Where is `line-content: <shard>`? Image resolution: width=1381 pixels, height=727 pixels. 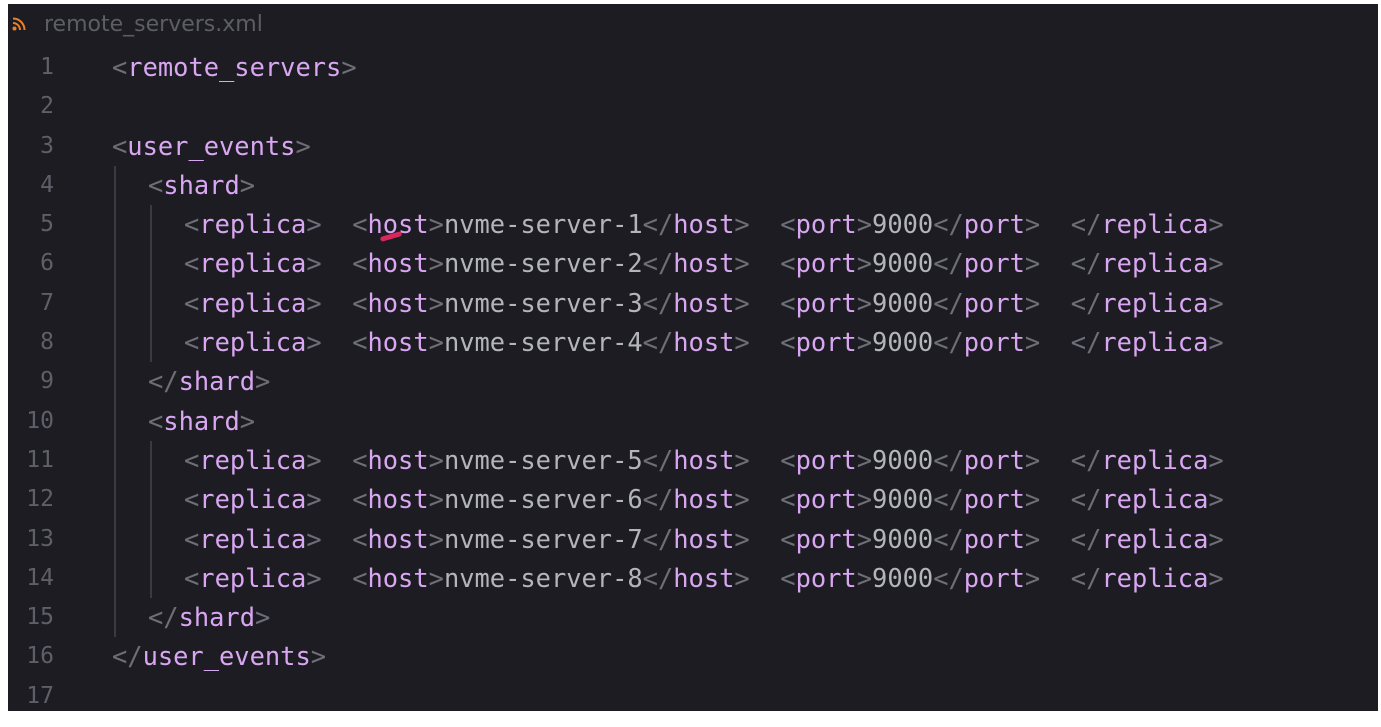 line-content: <shard> is located at coordinates (201, 421).